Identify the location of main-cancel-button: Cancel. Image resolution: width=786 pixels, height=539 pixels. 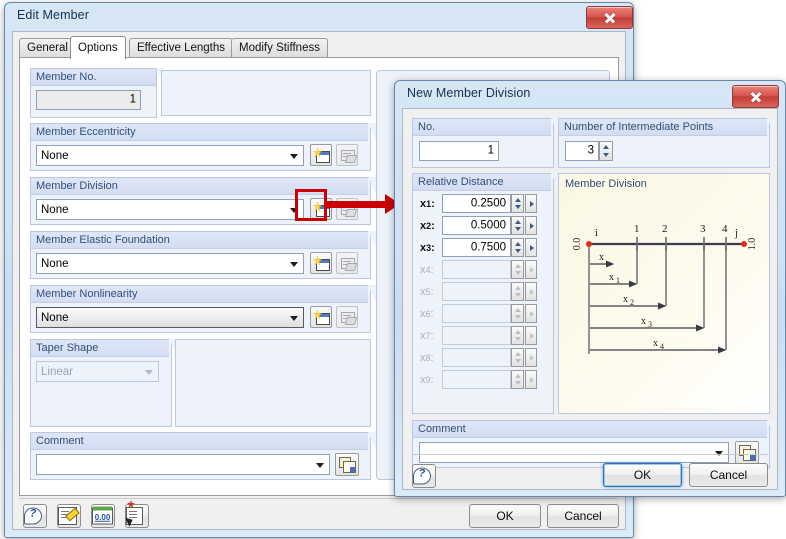
(583, 516).